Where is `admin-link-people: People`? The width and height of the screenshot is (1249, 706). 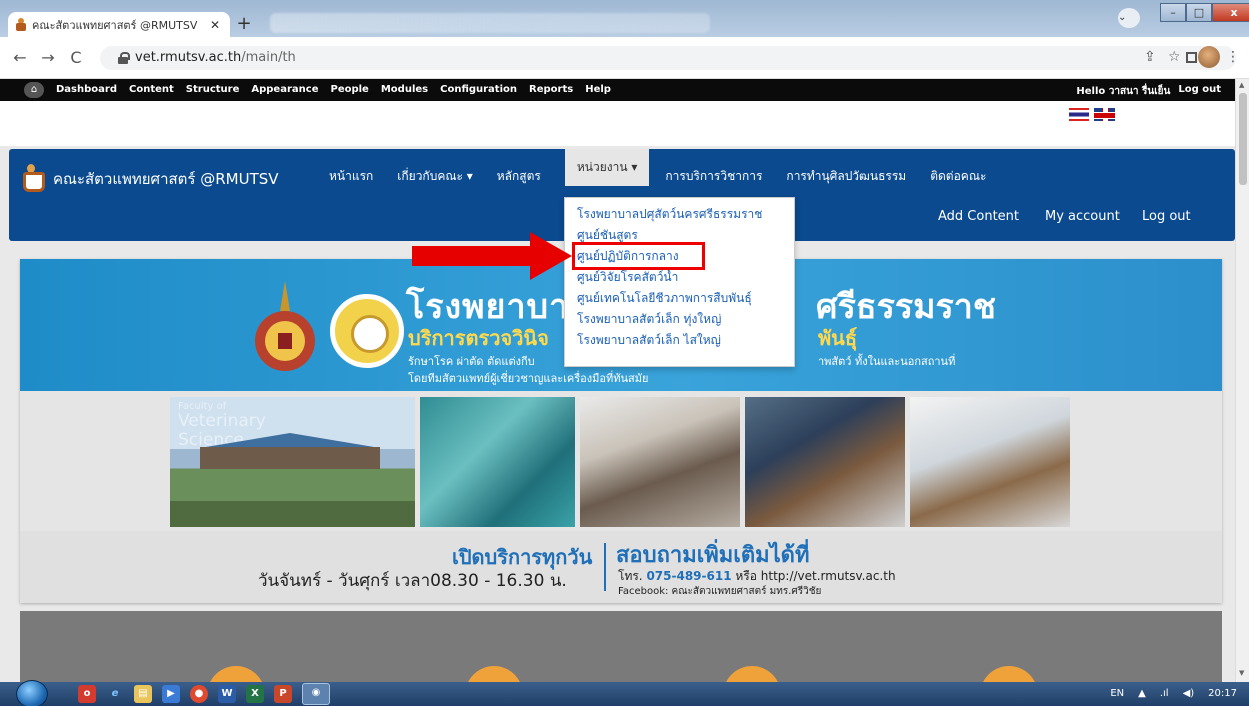
admin-link-people: People is located at coordinates (349, 89).